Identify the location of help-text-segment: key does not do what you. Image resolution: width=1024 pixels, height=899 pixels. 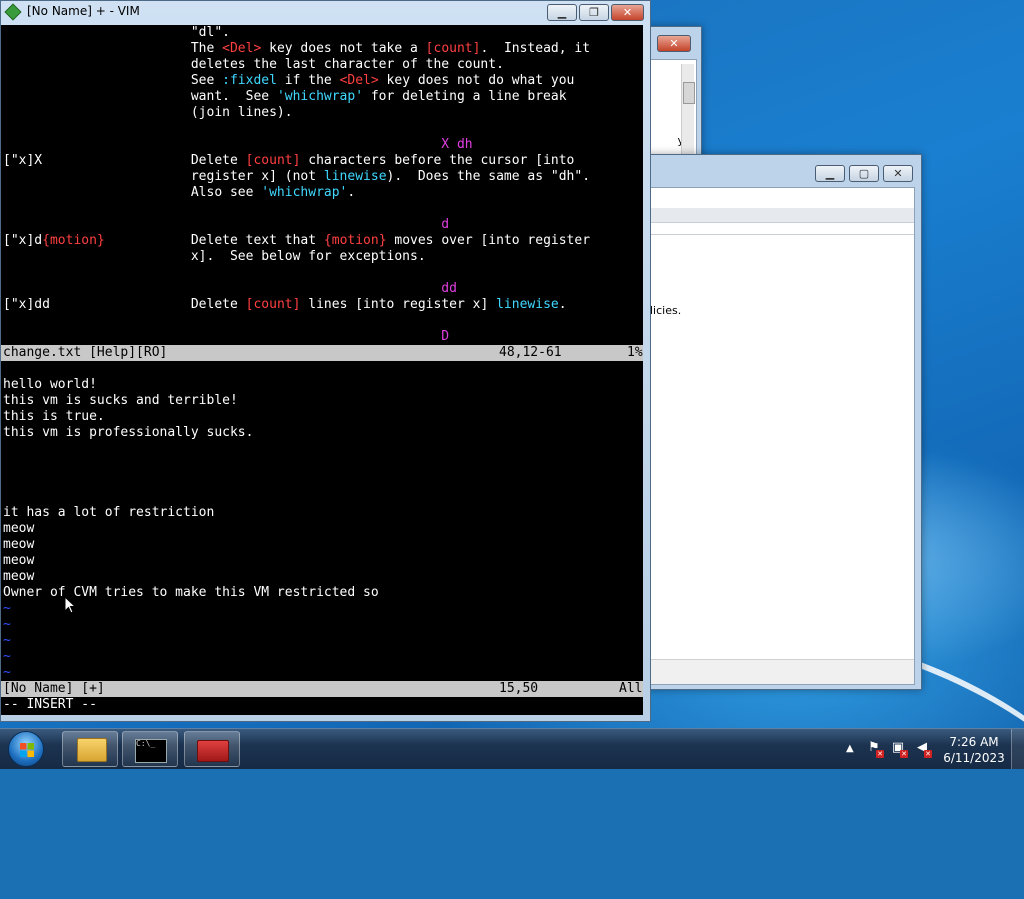
(476, 80).